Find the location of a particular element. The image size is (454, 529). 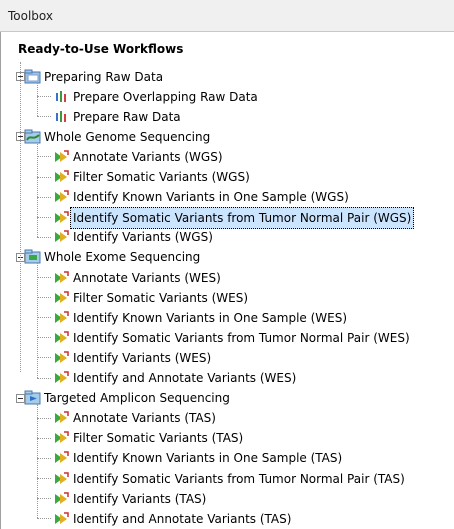

tree-group-label: Whole Exome Sequencing is located at coordinates (122, 257).